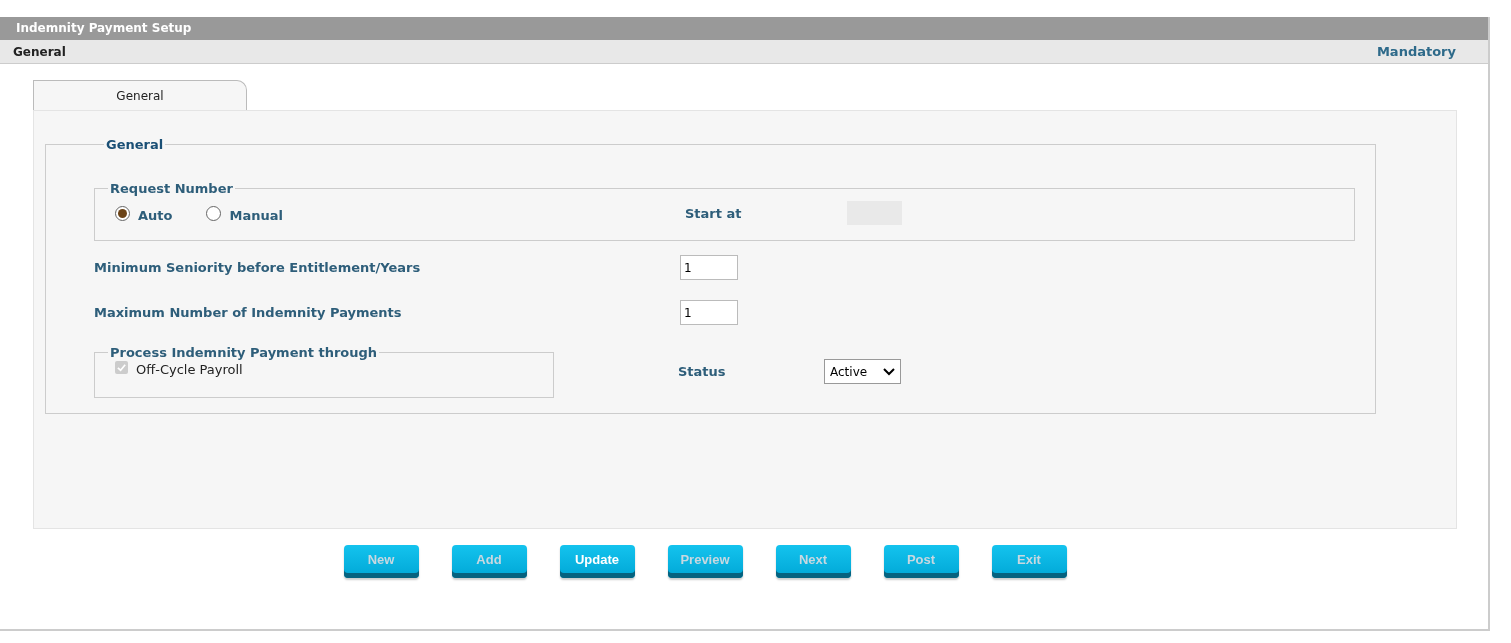 Image resolution: width=1511 pixels, height=643 pixels. What do you see at coordinates (214, 213) in the screenshot?
I see `radio` at bounding box center [214, 213].